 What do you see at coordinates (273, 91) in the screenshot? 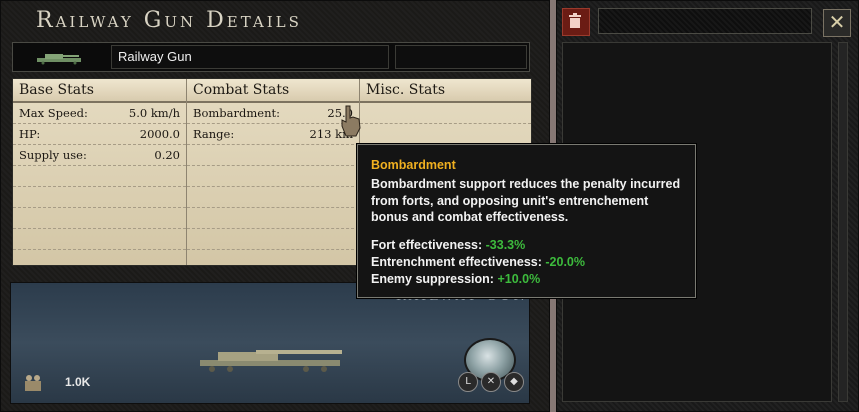
I see `combat-stats-header: Combat Stats` at bounding box center [273, 91].